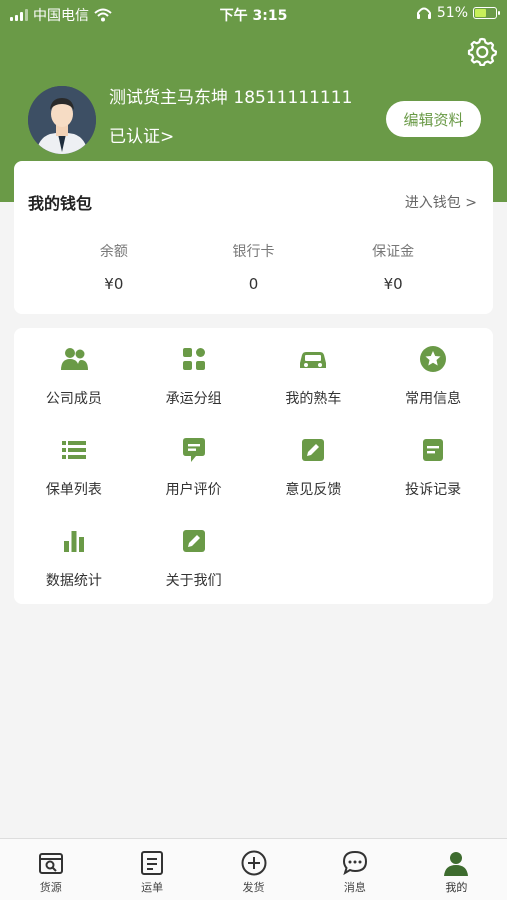  I want to click on wallet-deposit-label: 保证金, so click(393, 252).